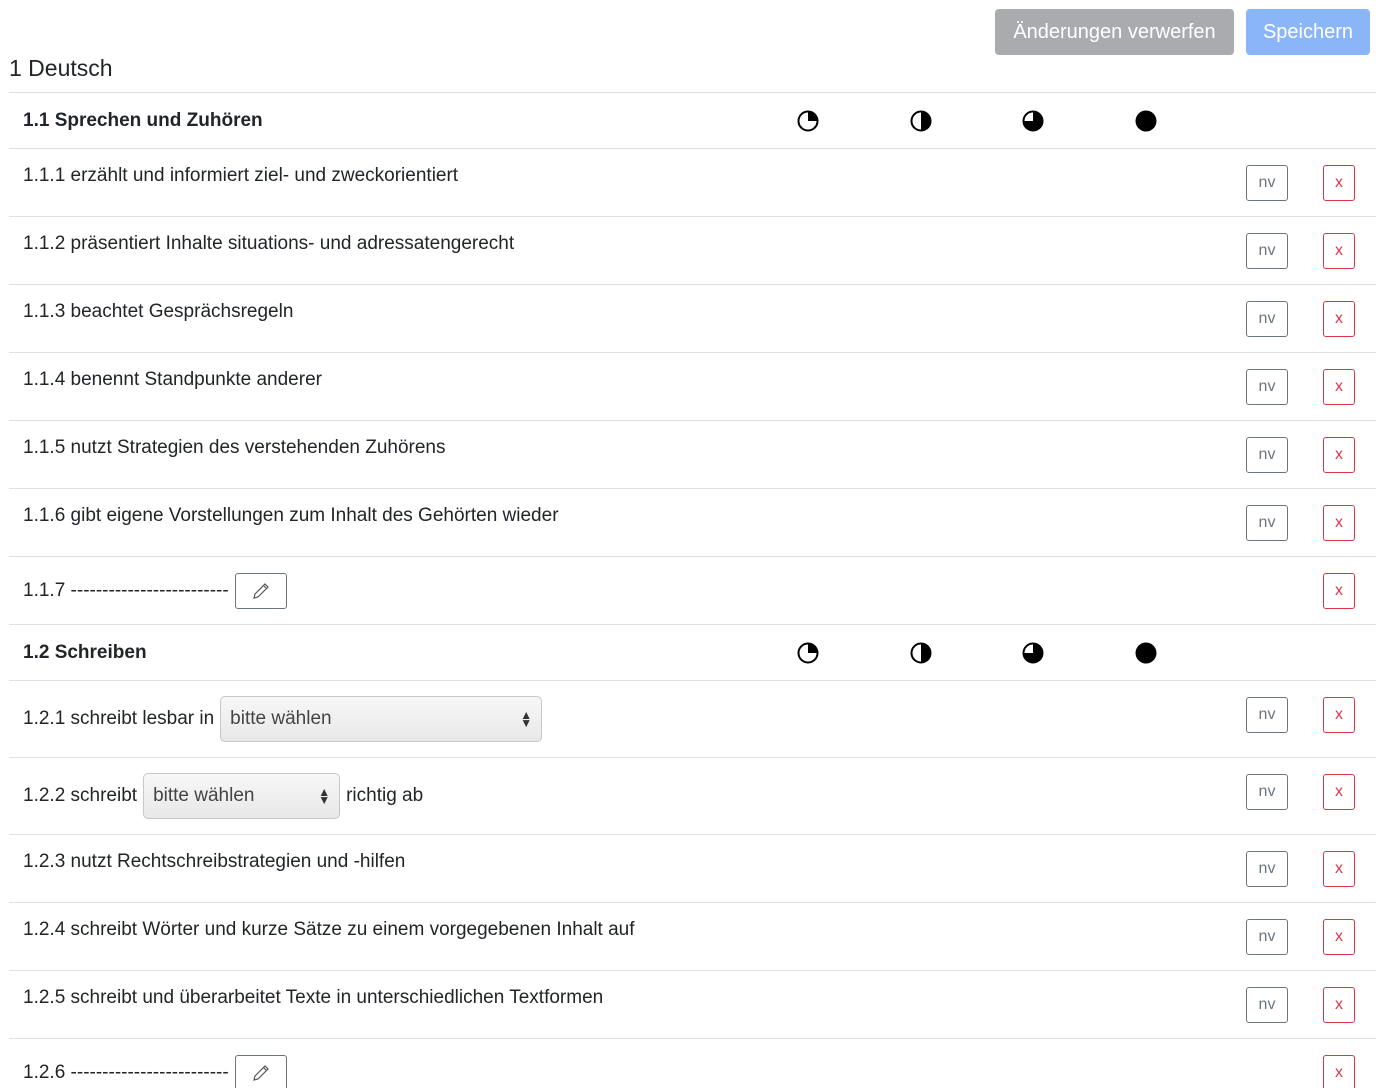 The image size is (1379, 1088). I want to click on competency-text: 1.1.3 beachtet Gesprächsregeln, so click(158, 311).